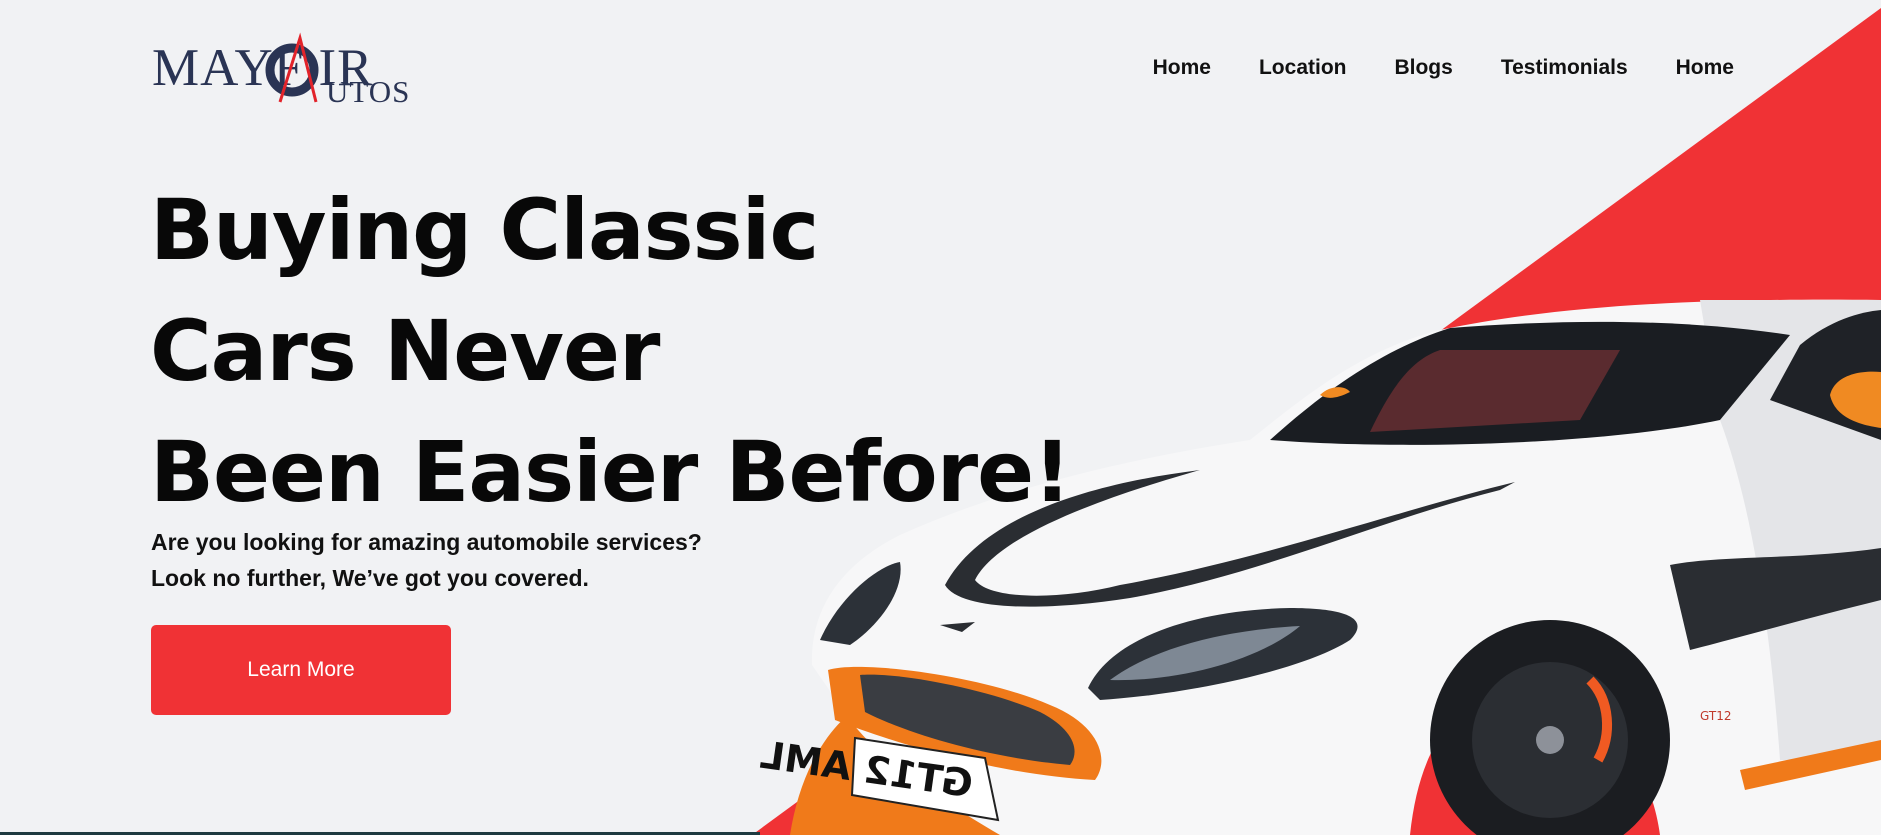 This screenshot has width=1881, height=835. I want to click on main-nav: Home Location Blogs Testimonials Home, so click(1443, 68).